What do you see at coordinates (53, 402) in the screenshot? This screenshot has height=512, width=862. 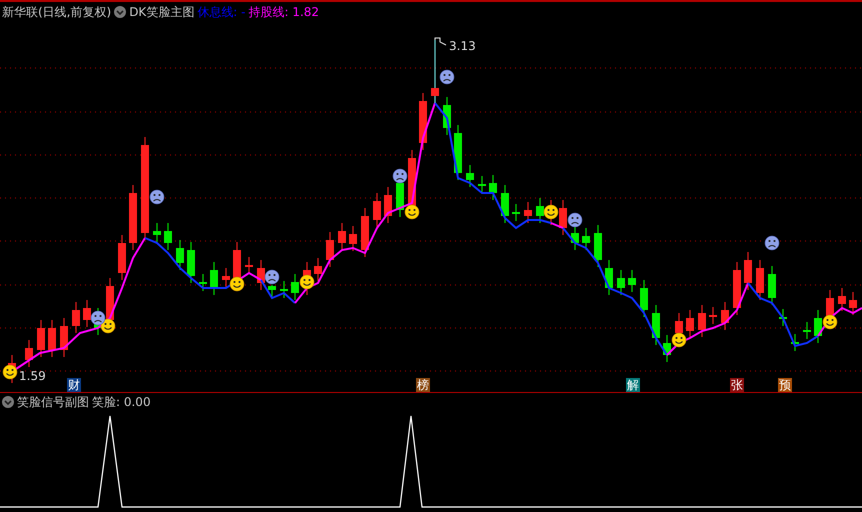 I see `panel-title: 笑脸信号副图` at bounding box center [53, 402].